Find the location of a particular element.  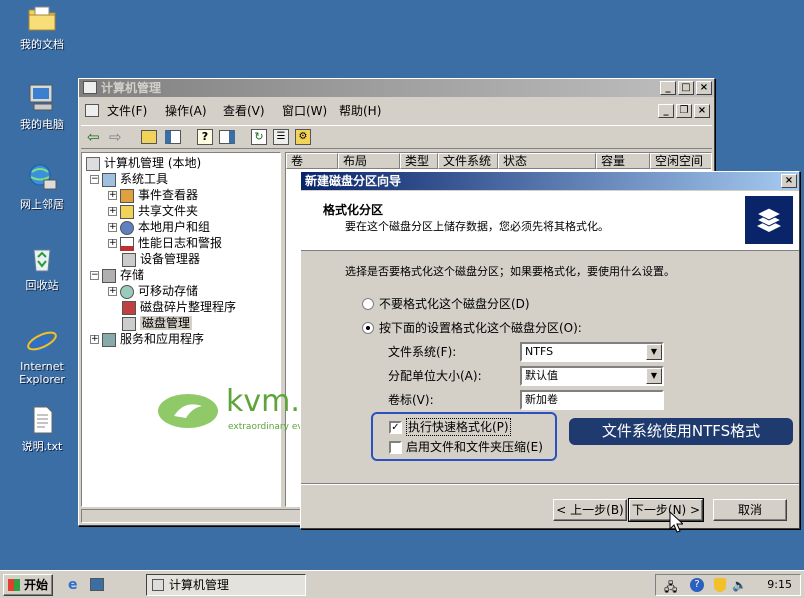

annotation-badge: 文件系统使用NTFS格式 is located at coordinates (681, 431).